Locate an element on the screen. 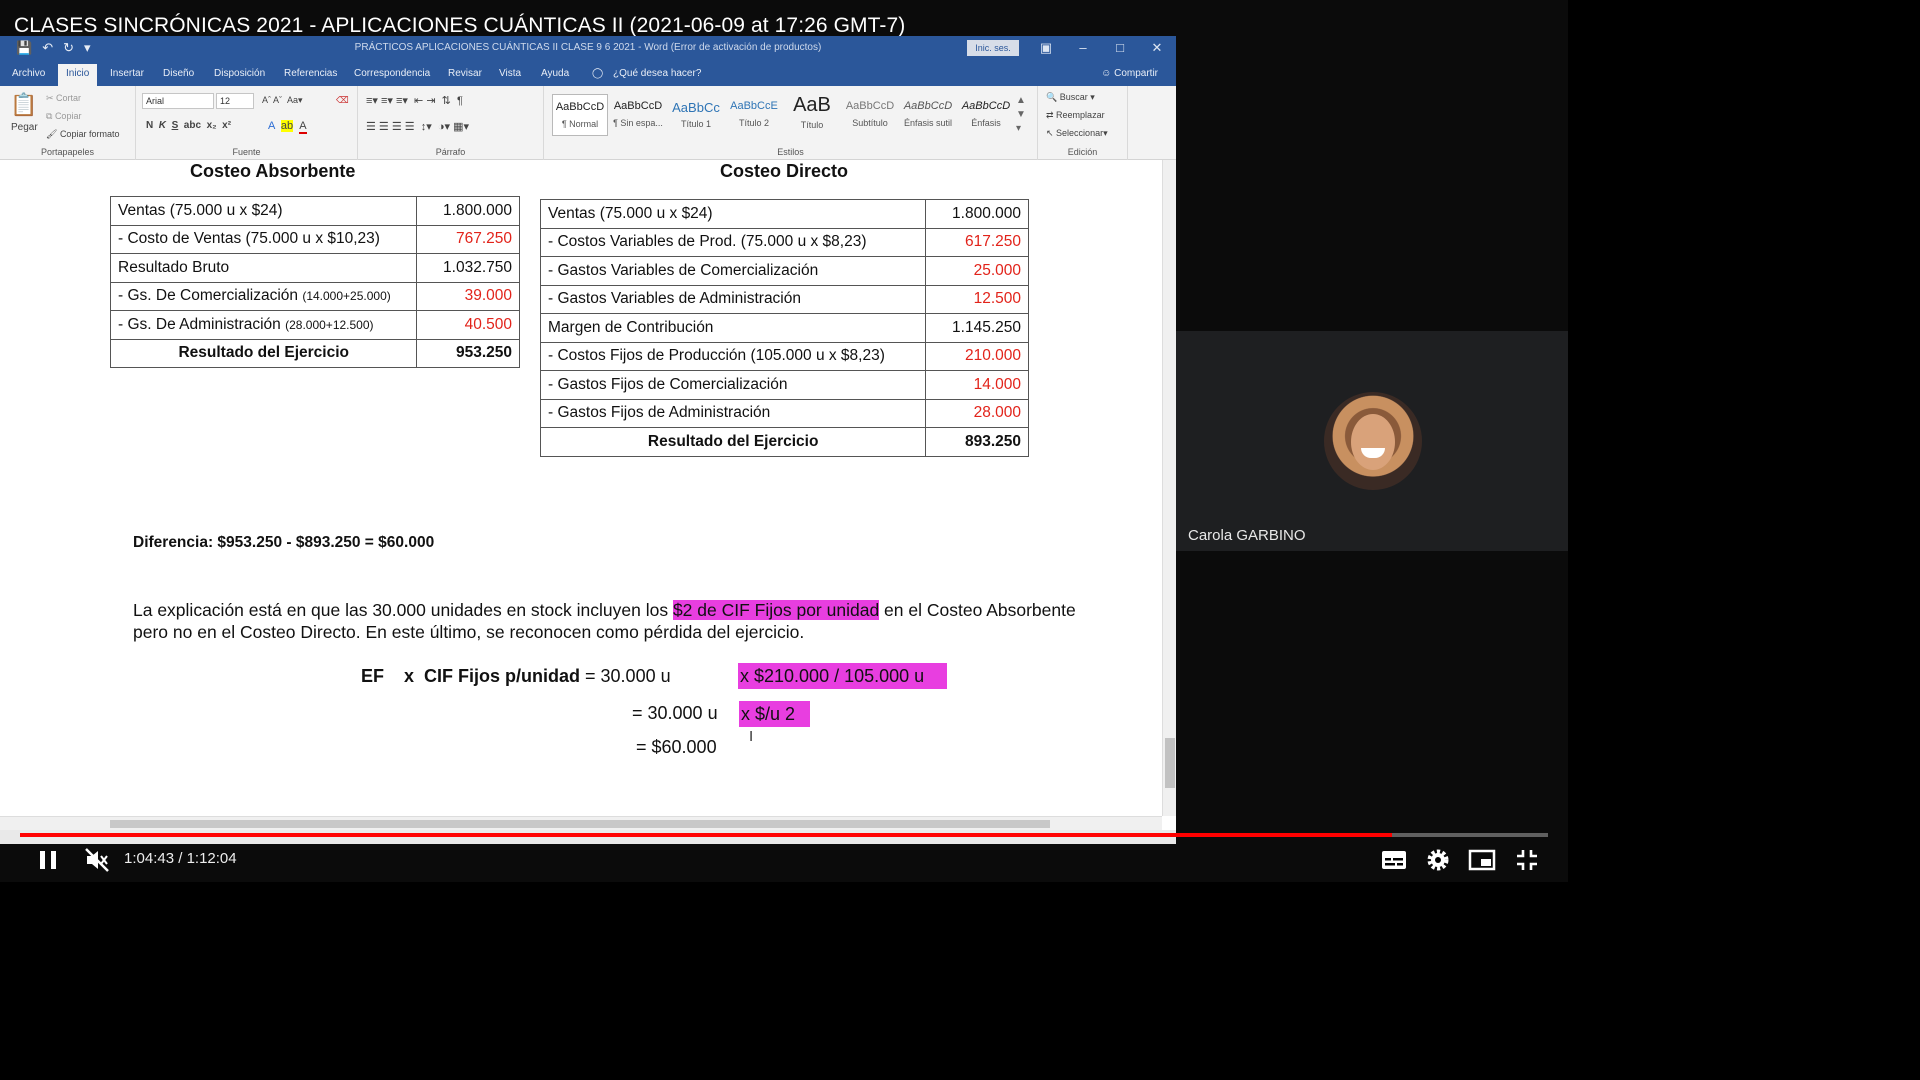 The height and width of the screenshot is (1080, 1920). font-size-select: 12 is located at coordinates (235, 101).